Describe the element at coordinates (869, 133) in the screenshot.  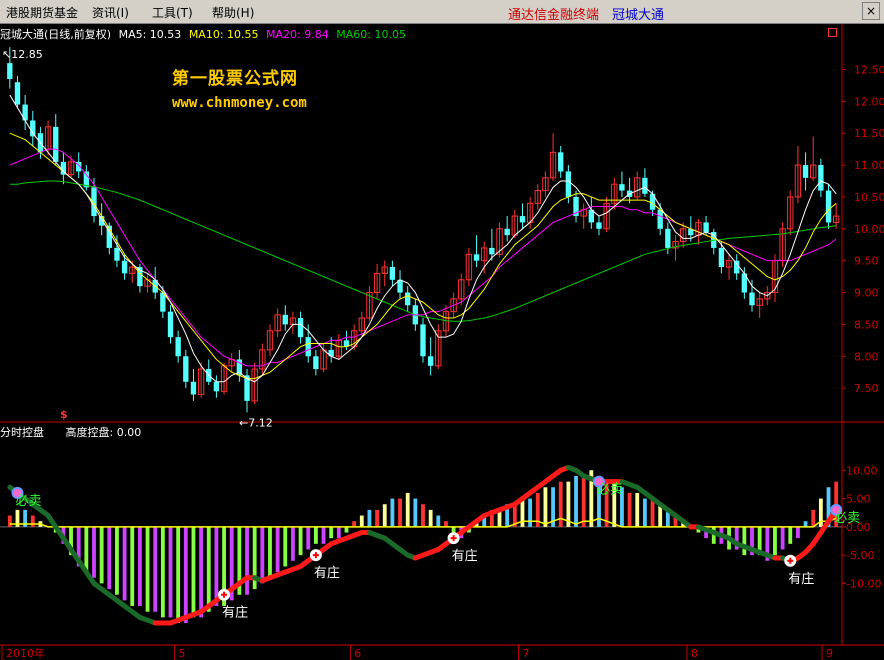
I see `main-ytick-label: 11.50` at that location.